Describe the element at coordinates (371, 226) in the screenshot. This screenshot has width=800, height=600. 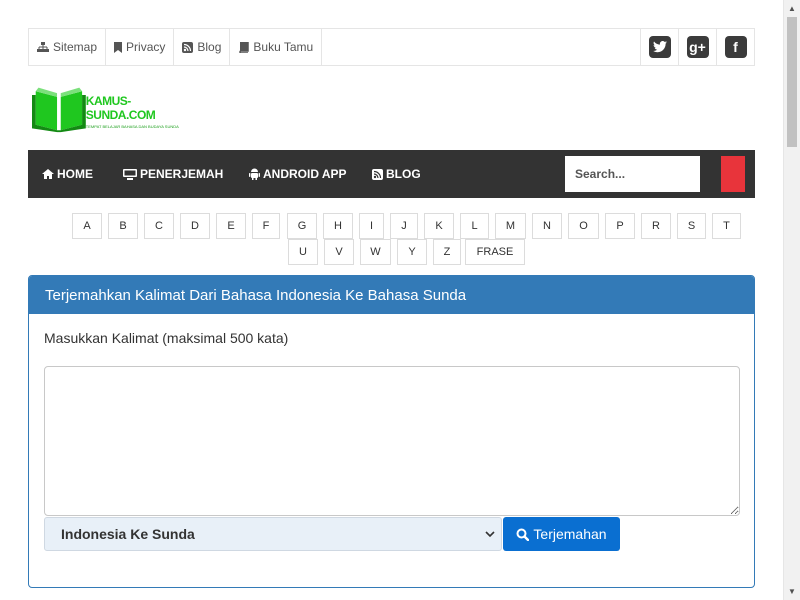
I see `letter-i: I` at that location.